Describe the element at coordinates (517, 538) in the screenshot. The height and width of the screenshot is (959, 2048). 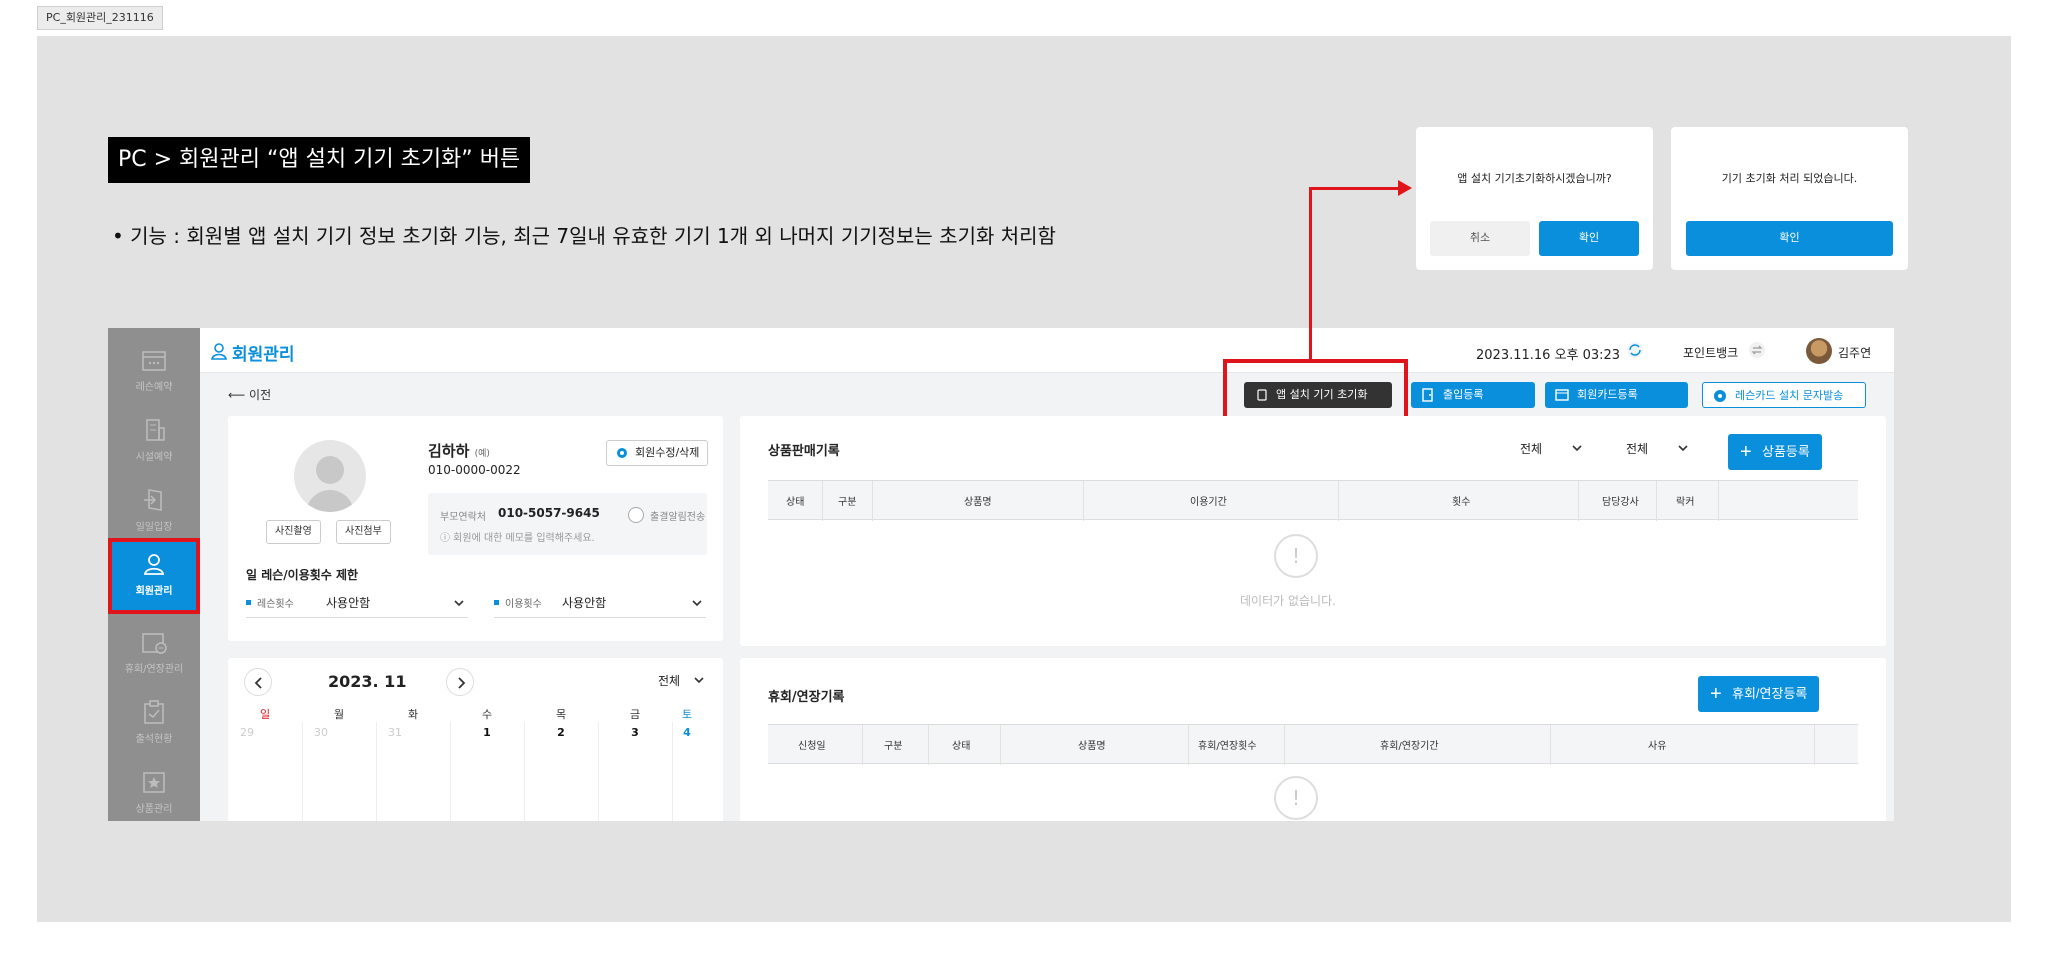
I see `memo-placeholder: ⓘ 회원에 대한 메모를 입력해주세요.` at that location.